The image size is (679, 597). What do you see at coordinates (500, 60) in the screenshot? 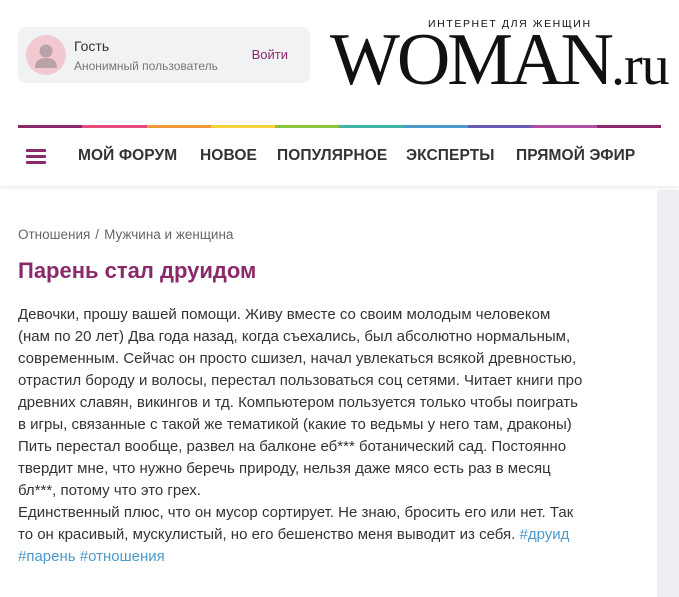
I see `logo-wordmark: WOMAN.ru` at bounding box center [500, 60].